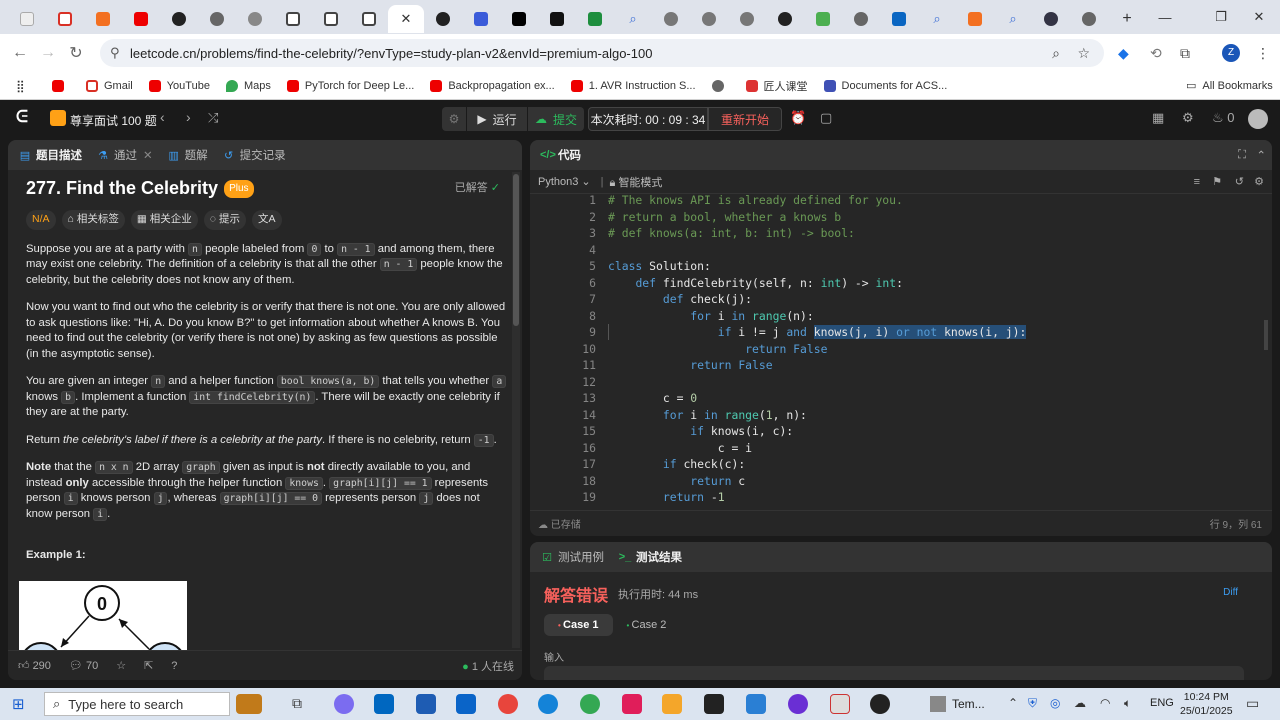 This screenshot has height=720, width=1280. Describe the element at coordinates (18, 704) in the screenshot. I see `windows-start-icon: ⊞` at that location.